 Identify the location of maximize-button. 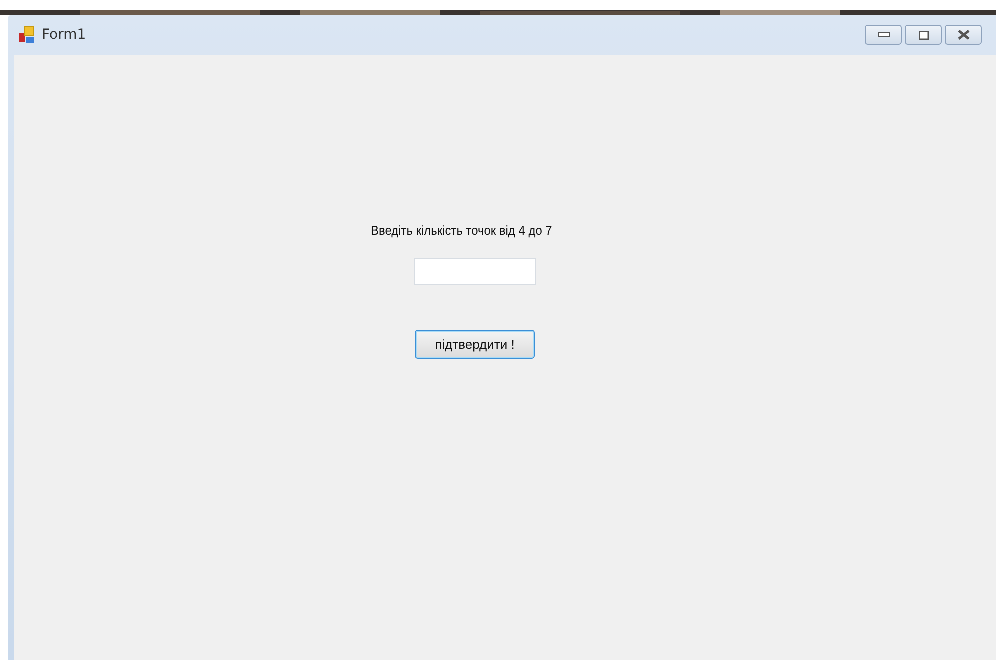
(923, 35).